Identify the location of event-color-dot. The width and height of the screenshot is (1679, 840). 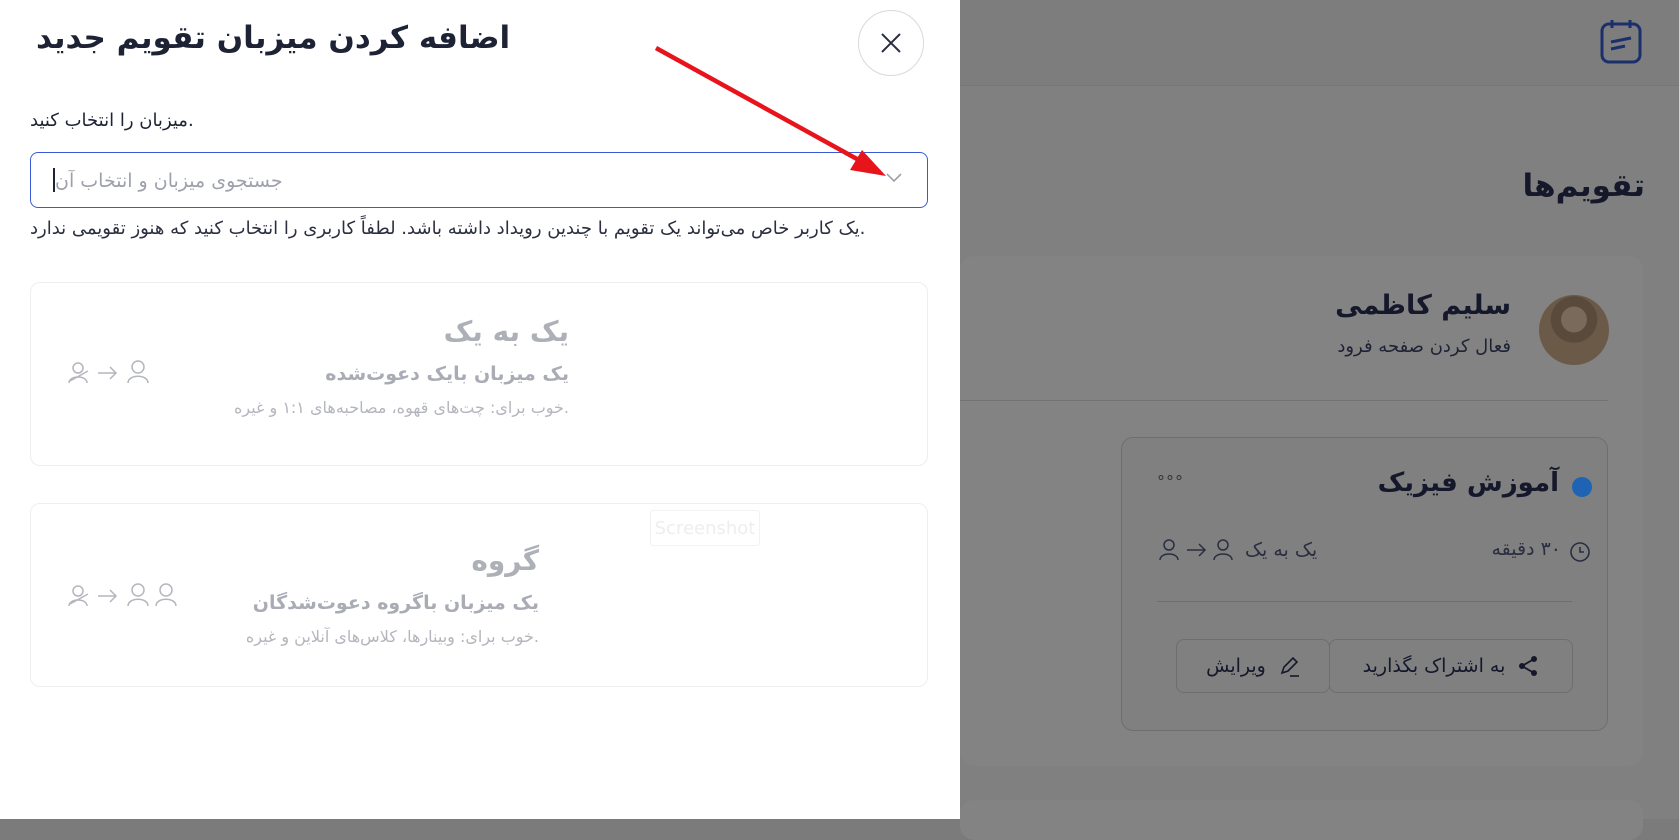
(1582, 487).